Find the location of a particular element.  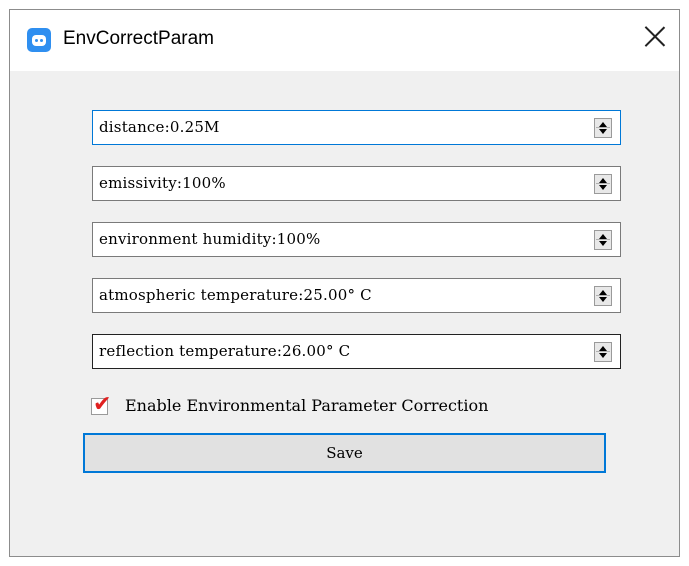

distance-spin-buttons is located at coordinates (603, 128).